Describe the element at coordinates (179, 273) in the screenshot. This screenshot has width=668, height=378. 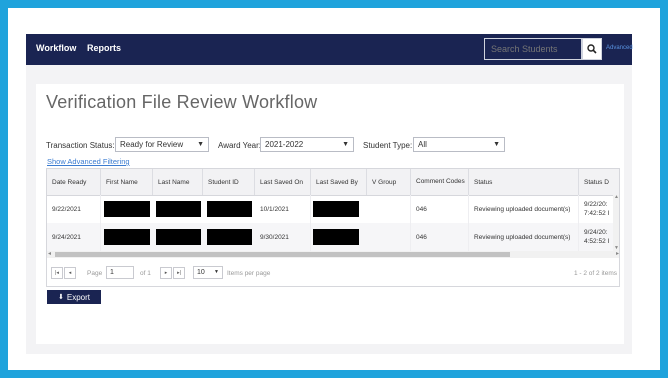
I see `last-page-button: ▸|` at that location.